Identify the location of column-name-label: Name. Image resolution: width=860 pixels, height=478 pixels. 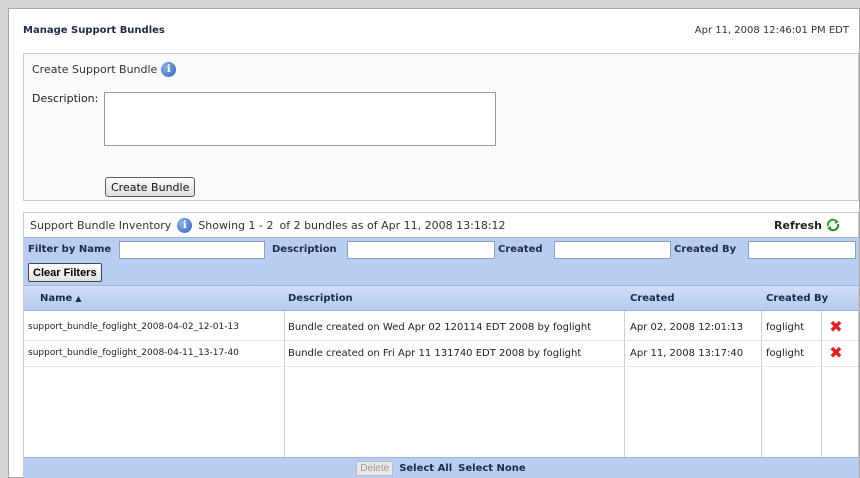
(56, 298).